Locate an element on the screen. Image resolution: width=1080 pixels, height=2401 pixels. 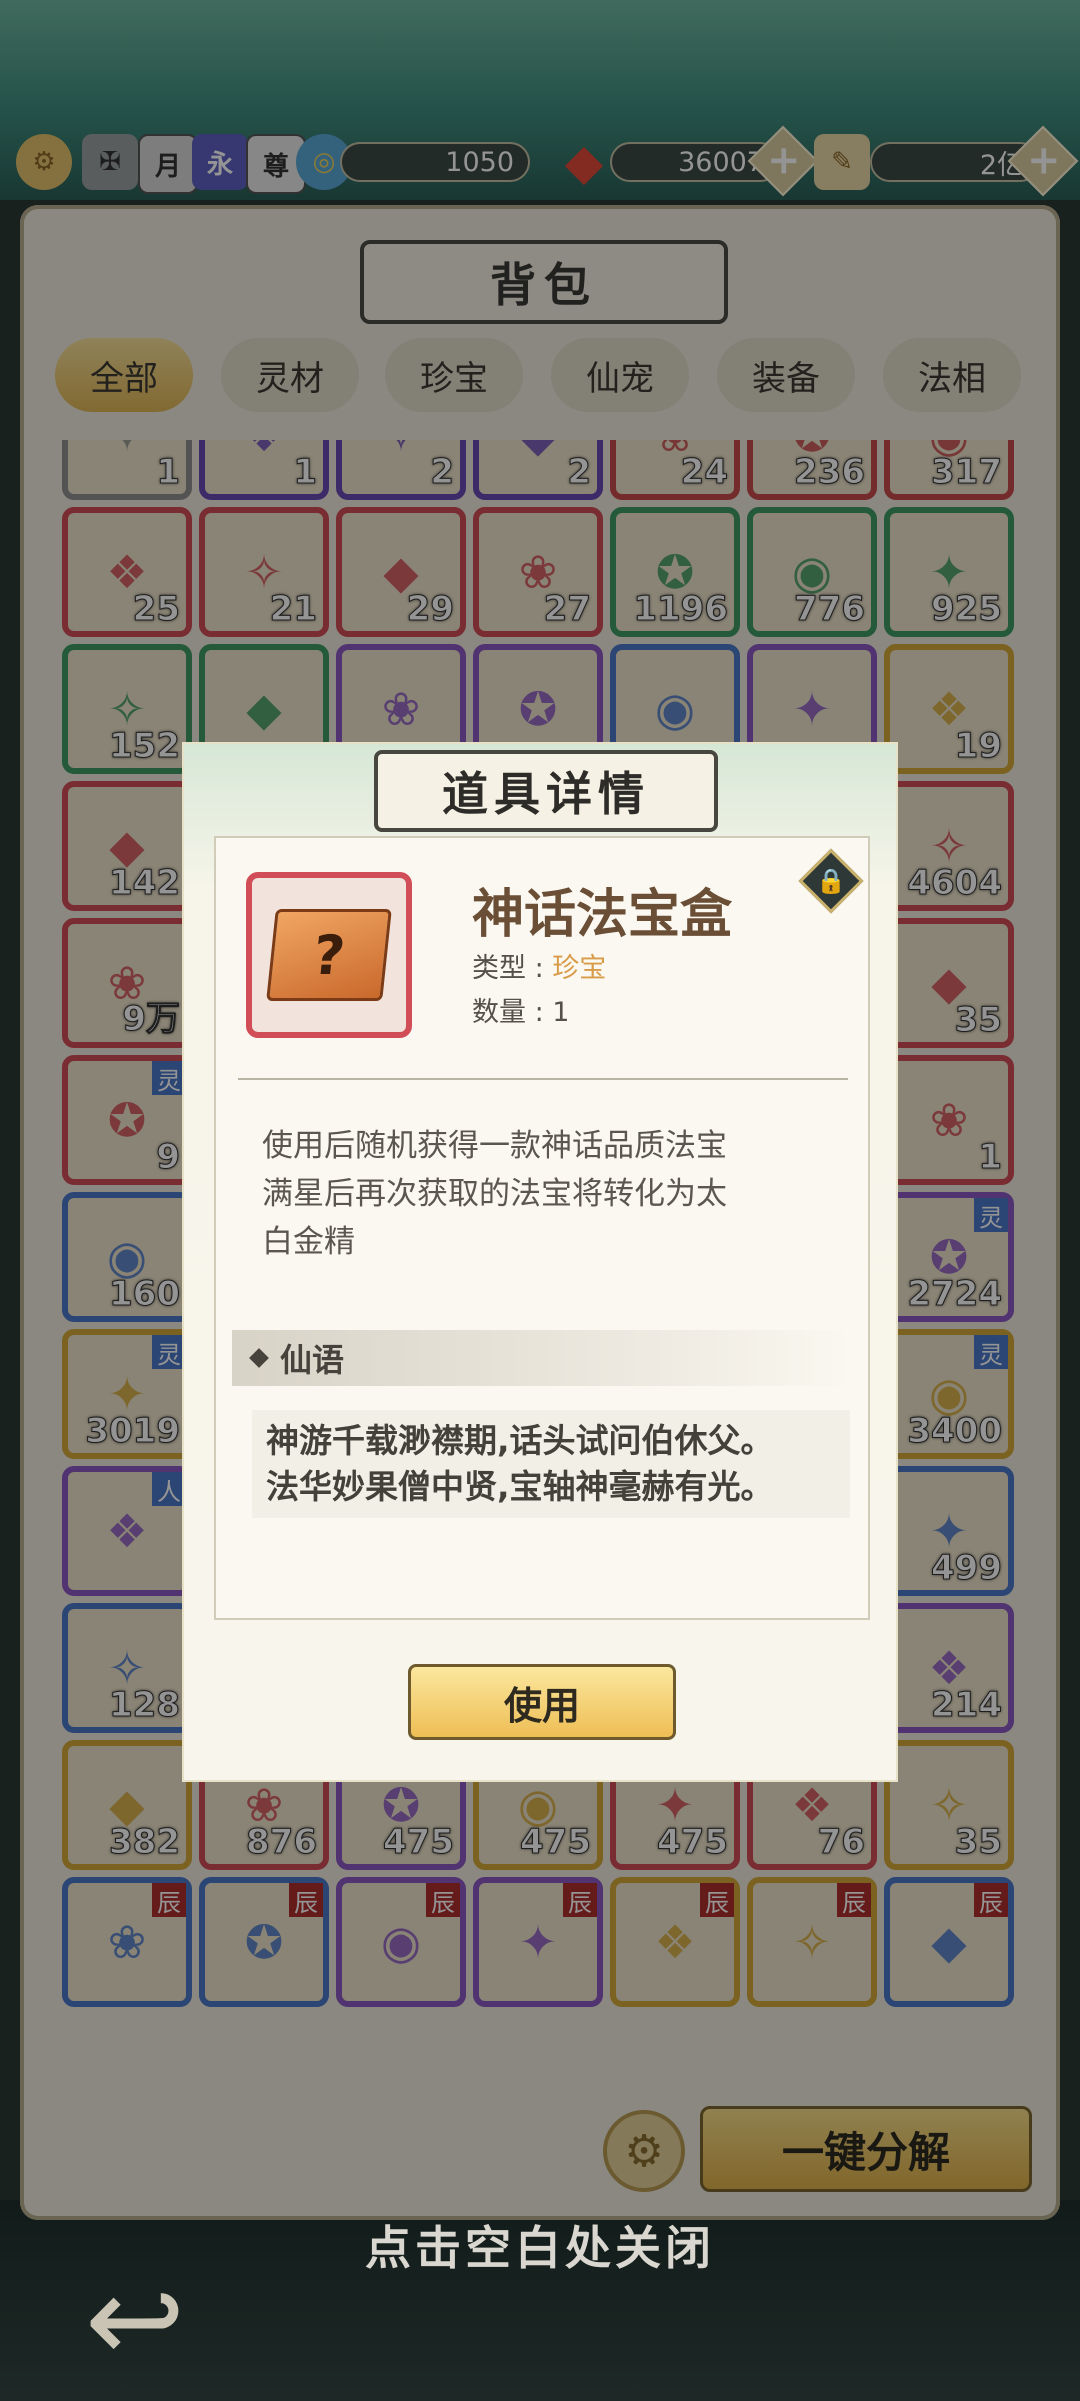
description-line: 使用后随机获得一款神话品质法宝 is located at coordinates (494, 1146).